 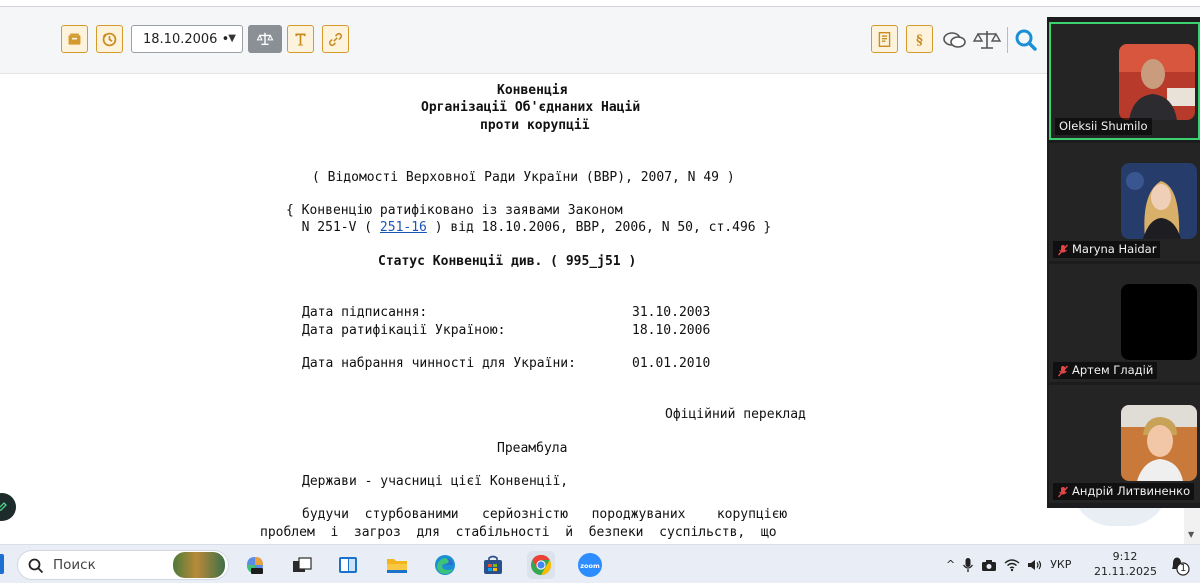 What do you see at coordinates (671, 330) in the screenshot?
I see `doc-date-value-ratified: 18.10.2006` at bounding box center [671, 330].